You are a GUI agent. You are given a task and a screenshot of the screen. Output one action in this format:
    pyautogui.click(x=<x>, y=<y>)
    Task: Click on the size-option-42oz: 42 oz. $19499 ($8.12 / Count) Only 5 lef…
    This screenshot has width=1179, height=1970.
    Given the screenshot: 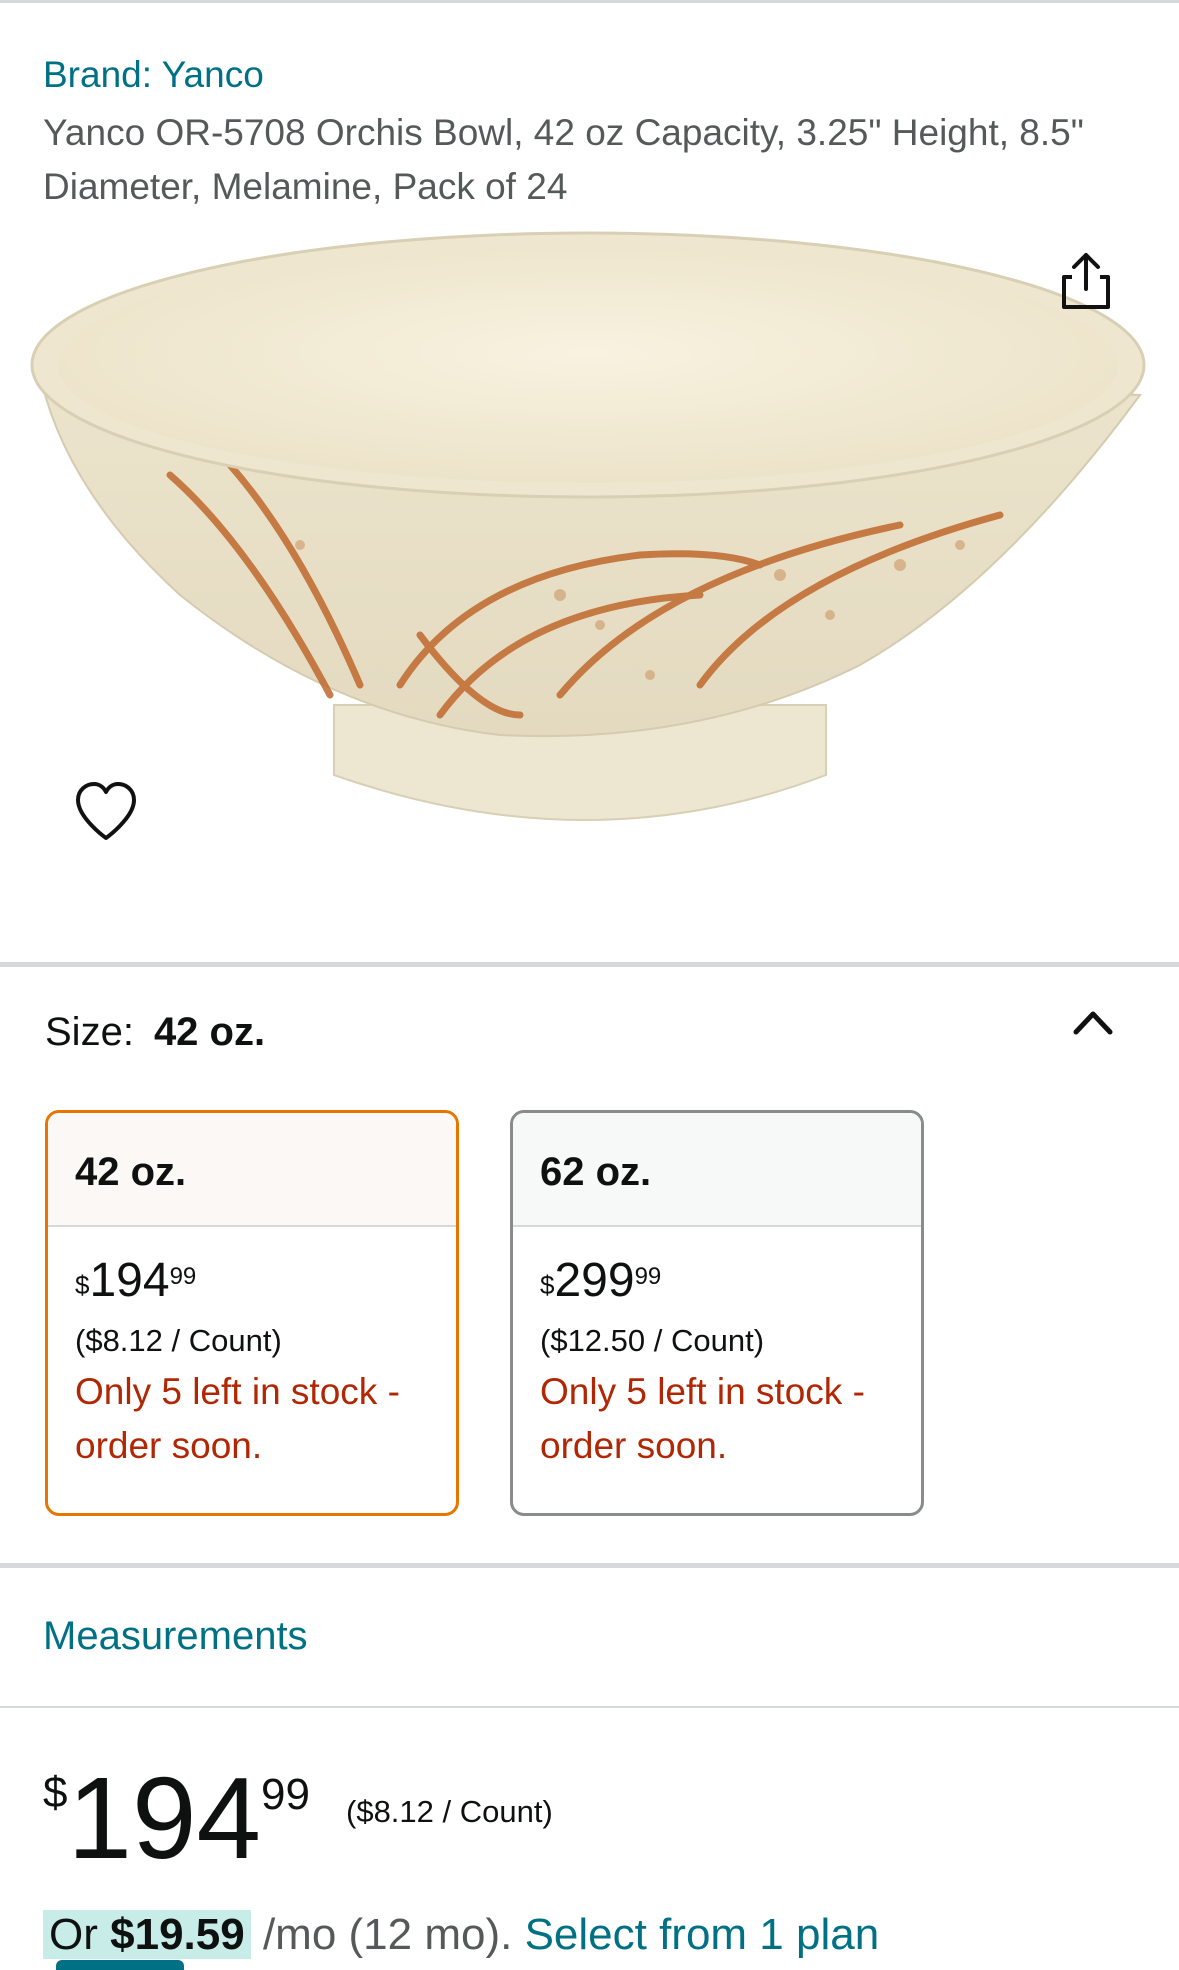 What is the action you would take?
    pyautogui.click(x=252, y=1313)
    